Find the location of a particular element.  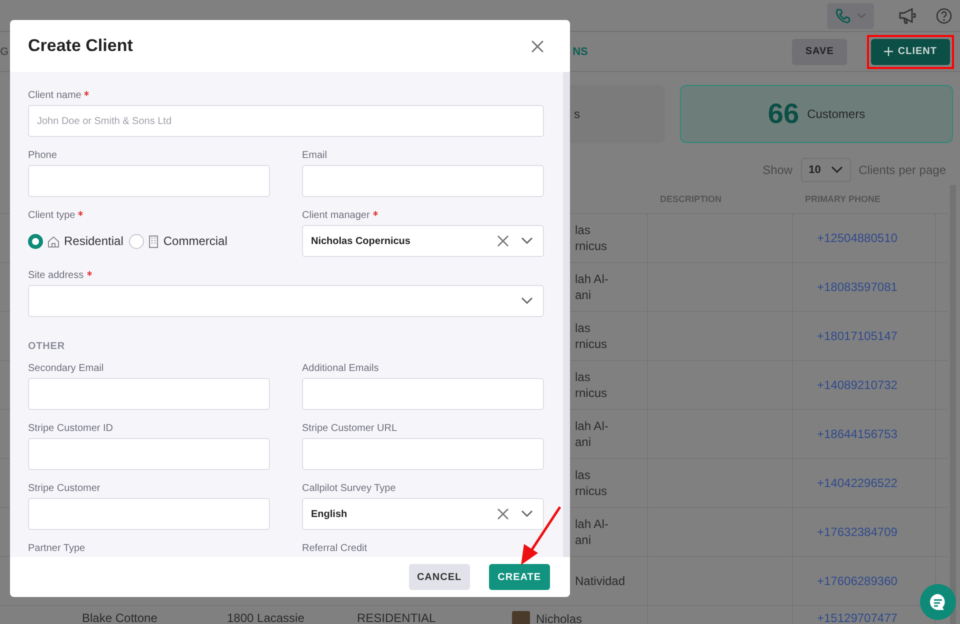

stat-value: 66 is located at coordinates (784, 114).